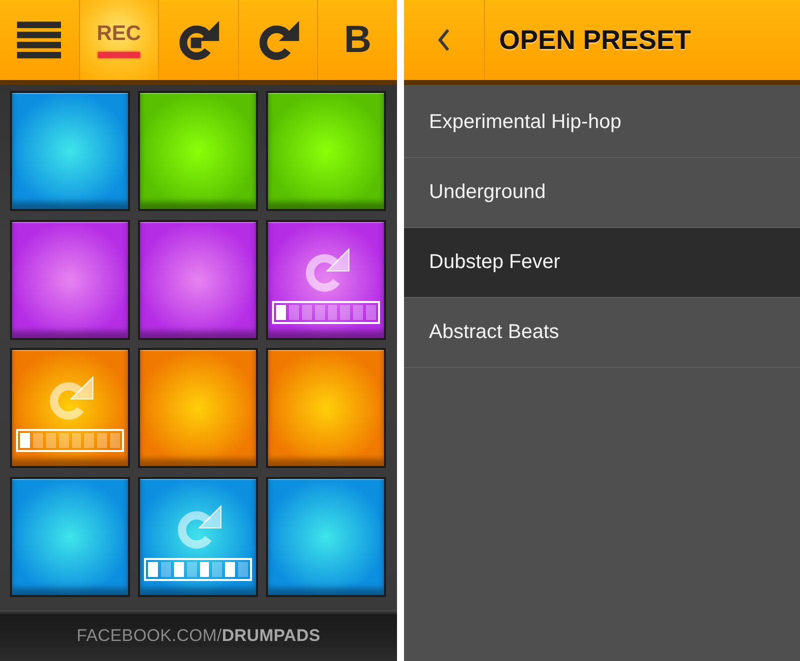  I want to click on record-button: REC, so click(118, 40).